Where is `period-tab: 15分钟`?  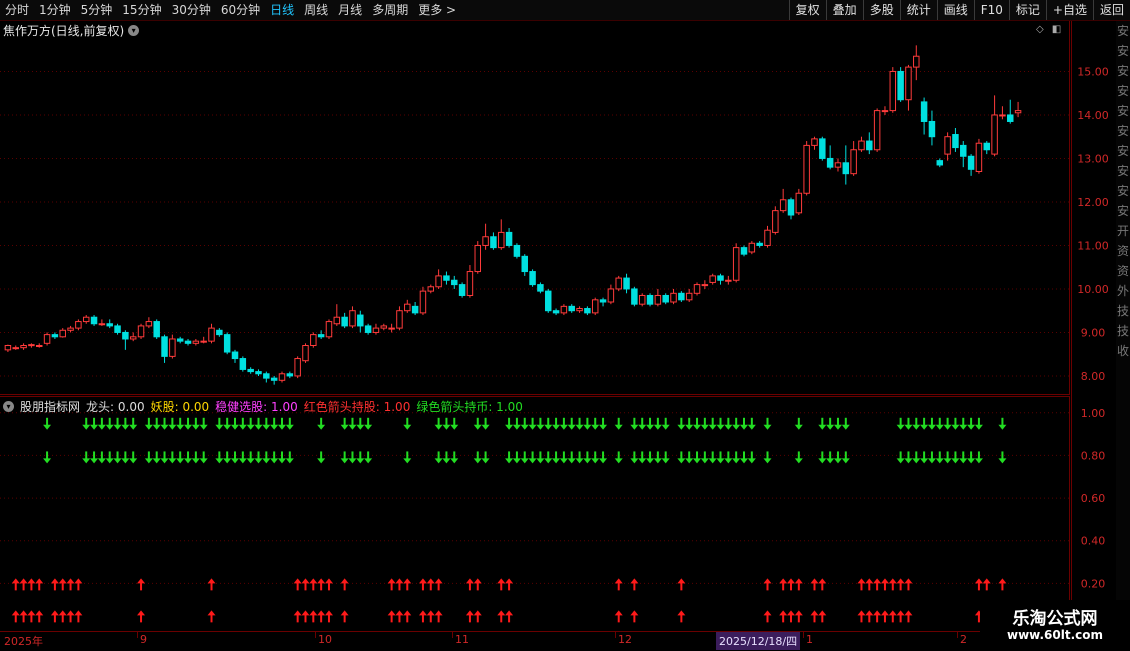 period-tab: 15分钟 is located at coordinates (141, 10).